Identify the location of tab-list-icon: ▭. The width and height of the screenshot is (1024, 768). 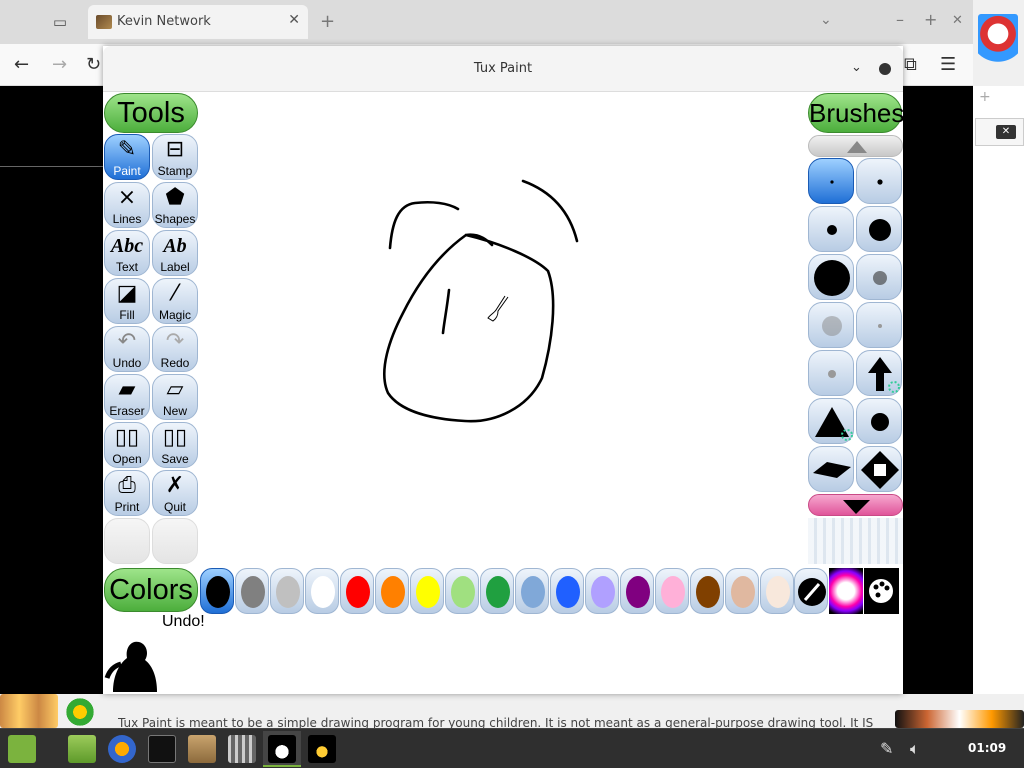
(60, 22).